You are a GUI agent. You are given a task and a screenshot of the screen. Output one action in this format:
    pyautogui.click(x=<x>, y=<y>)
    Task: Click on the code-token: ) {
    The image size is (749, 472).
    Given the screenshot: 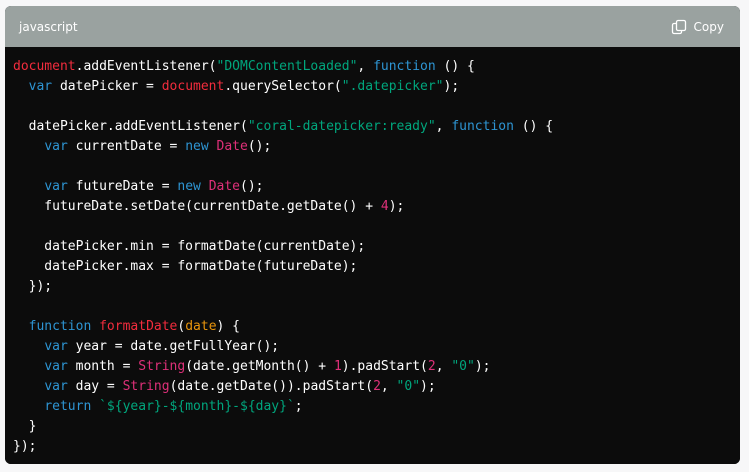 What is the action you would take?
    pyautogui.click(x=228, y=326)
    